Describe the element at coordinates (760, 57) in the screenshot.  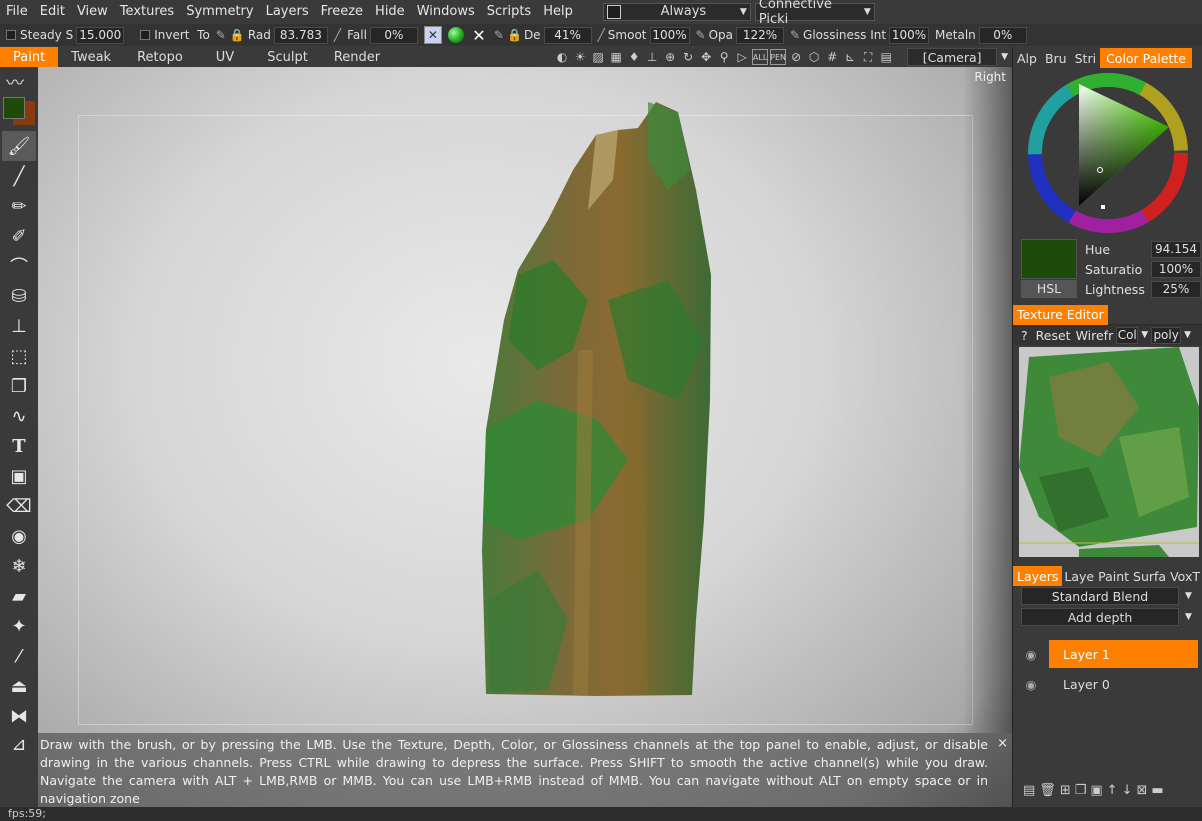
I see `all-icon: ALL` at that location.